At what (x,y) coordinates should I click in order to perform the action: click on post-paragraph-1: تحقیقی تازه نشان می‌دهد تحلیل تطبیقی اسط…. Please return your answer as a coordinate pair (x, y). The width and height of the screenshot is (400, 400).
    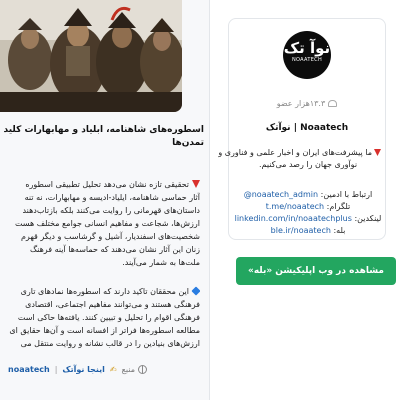
    Looking at the image, I should click on (102, 223).